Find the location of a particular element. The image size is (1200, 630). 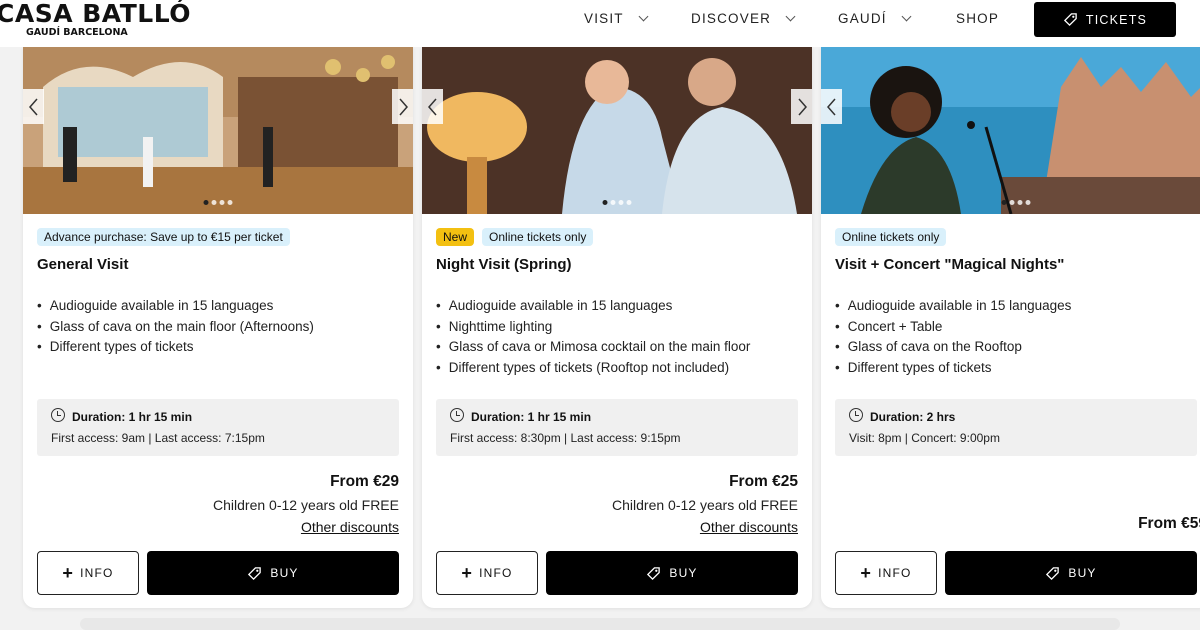

card-title: General Visit is located at coordinates (83, 264).